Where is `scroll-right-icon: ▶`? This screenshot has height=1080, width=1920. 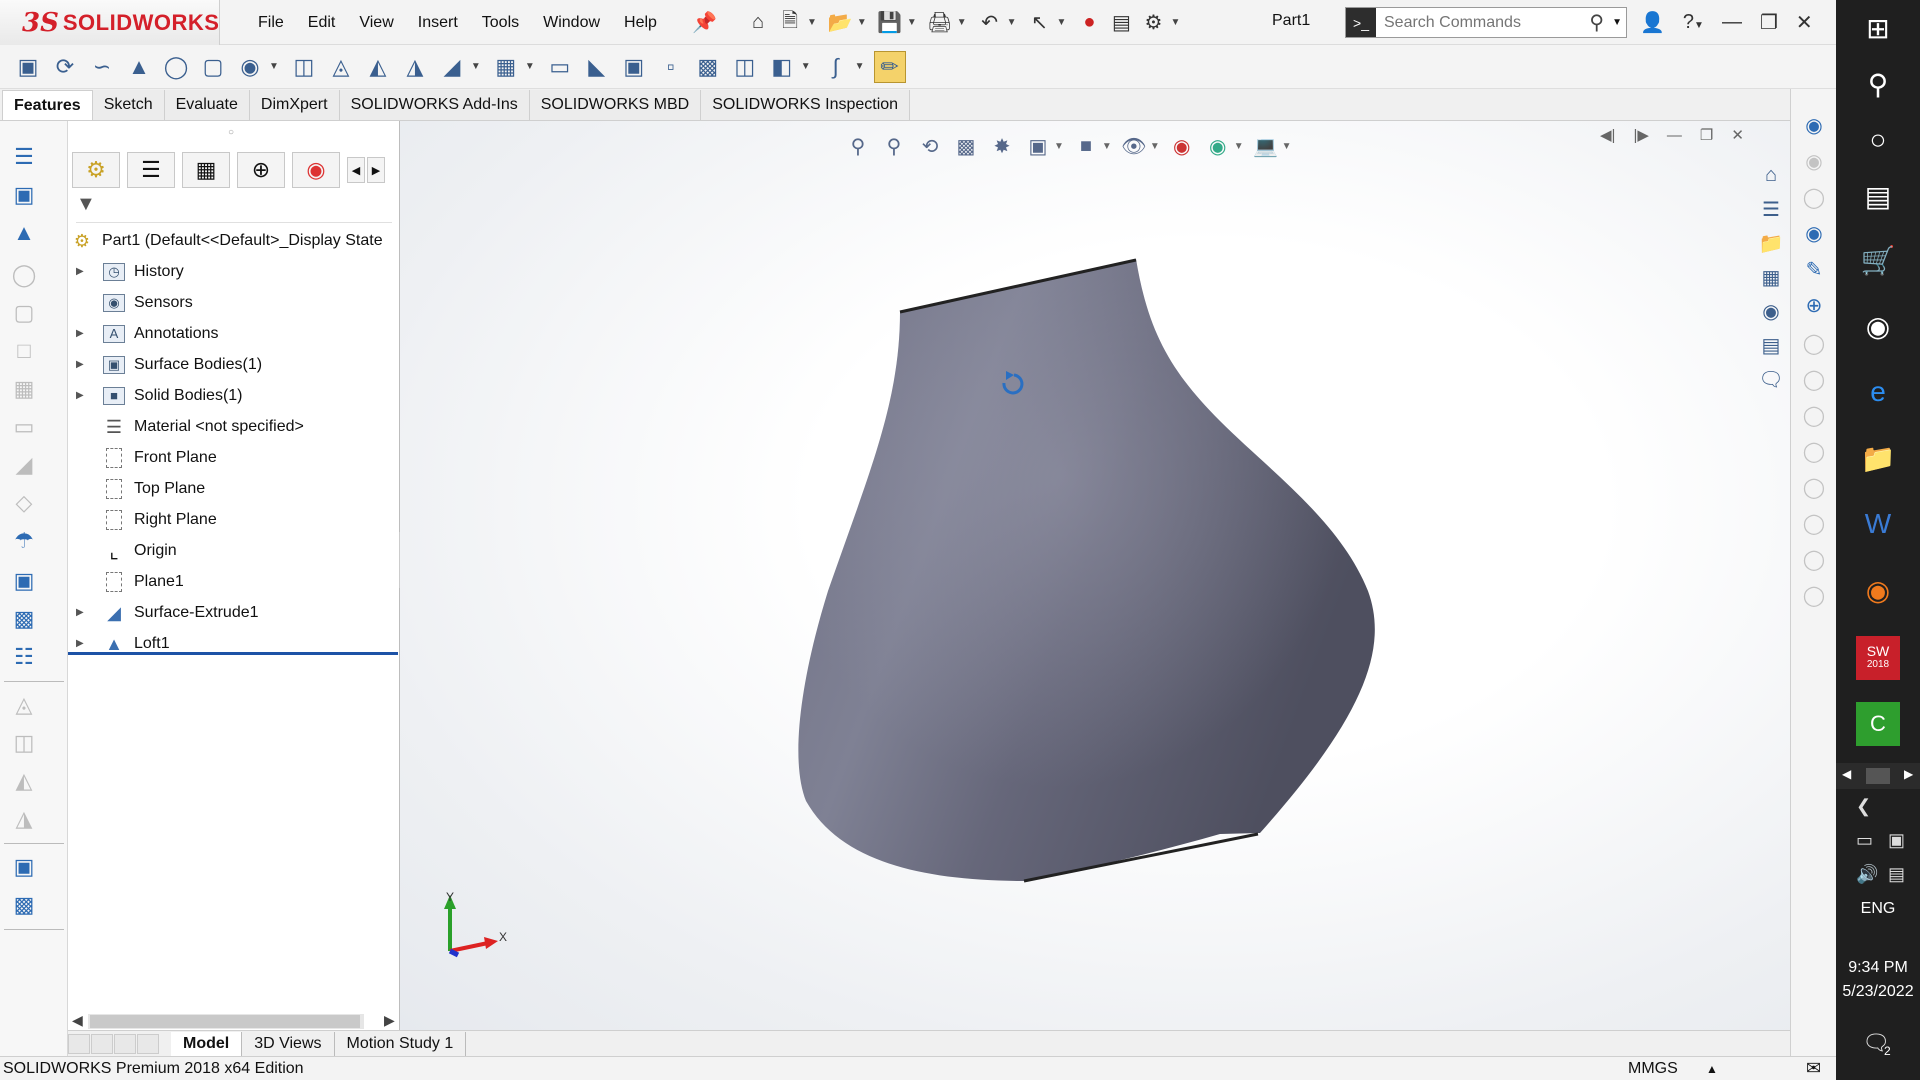 scroll-right-icon: ▶ is located at coordinates (389, 1020).